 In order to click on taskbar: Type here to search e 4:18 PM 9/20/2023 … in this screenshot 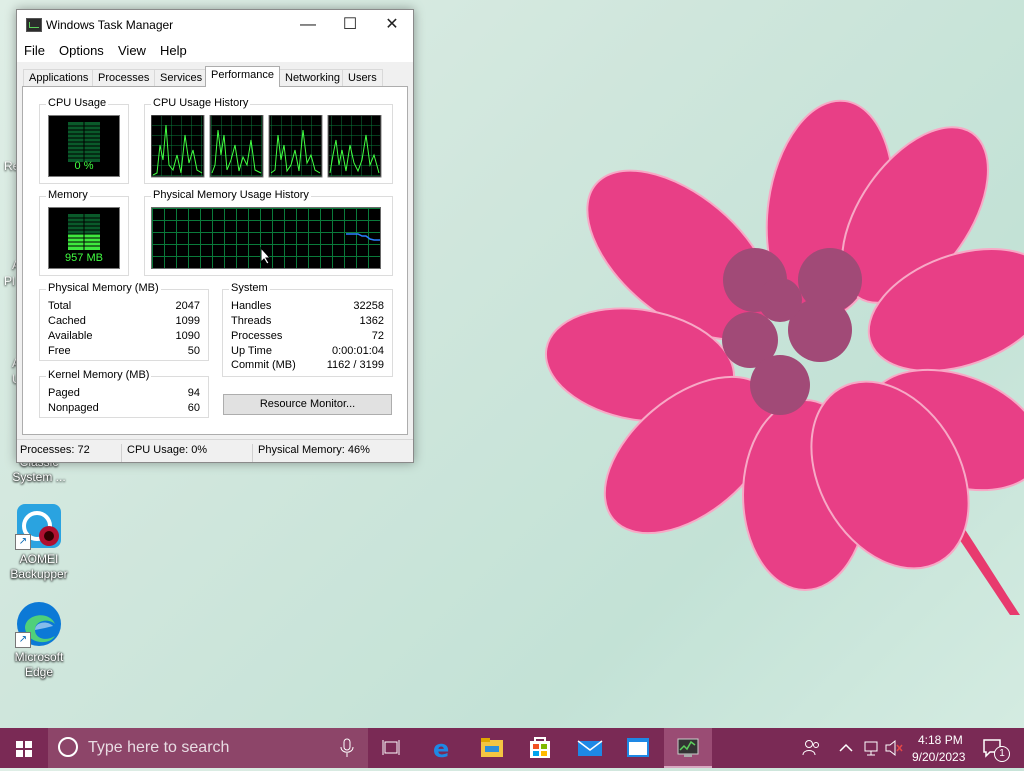, I will do `click(512, 748)`.